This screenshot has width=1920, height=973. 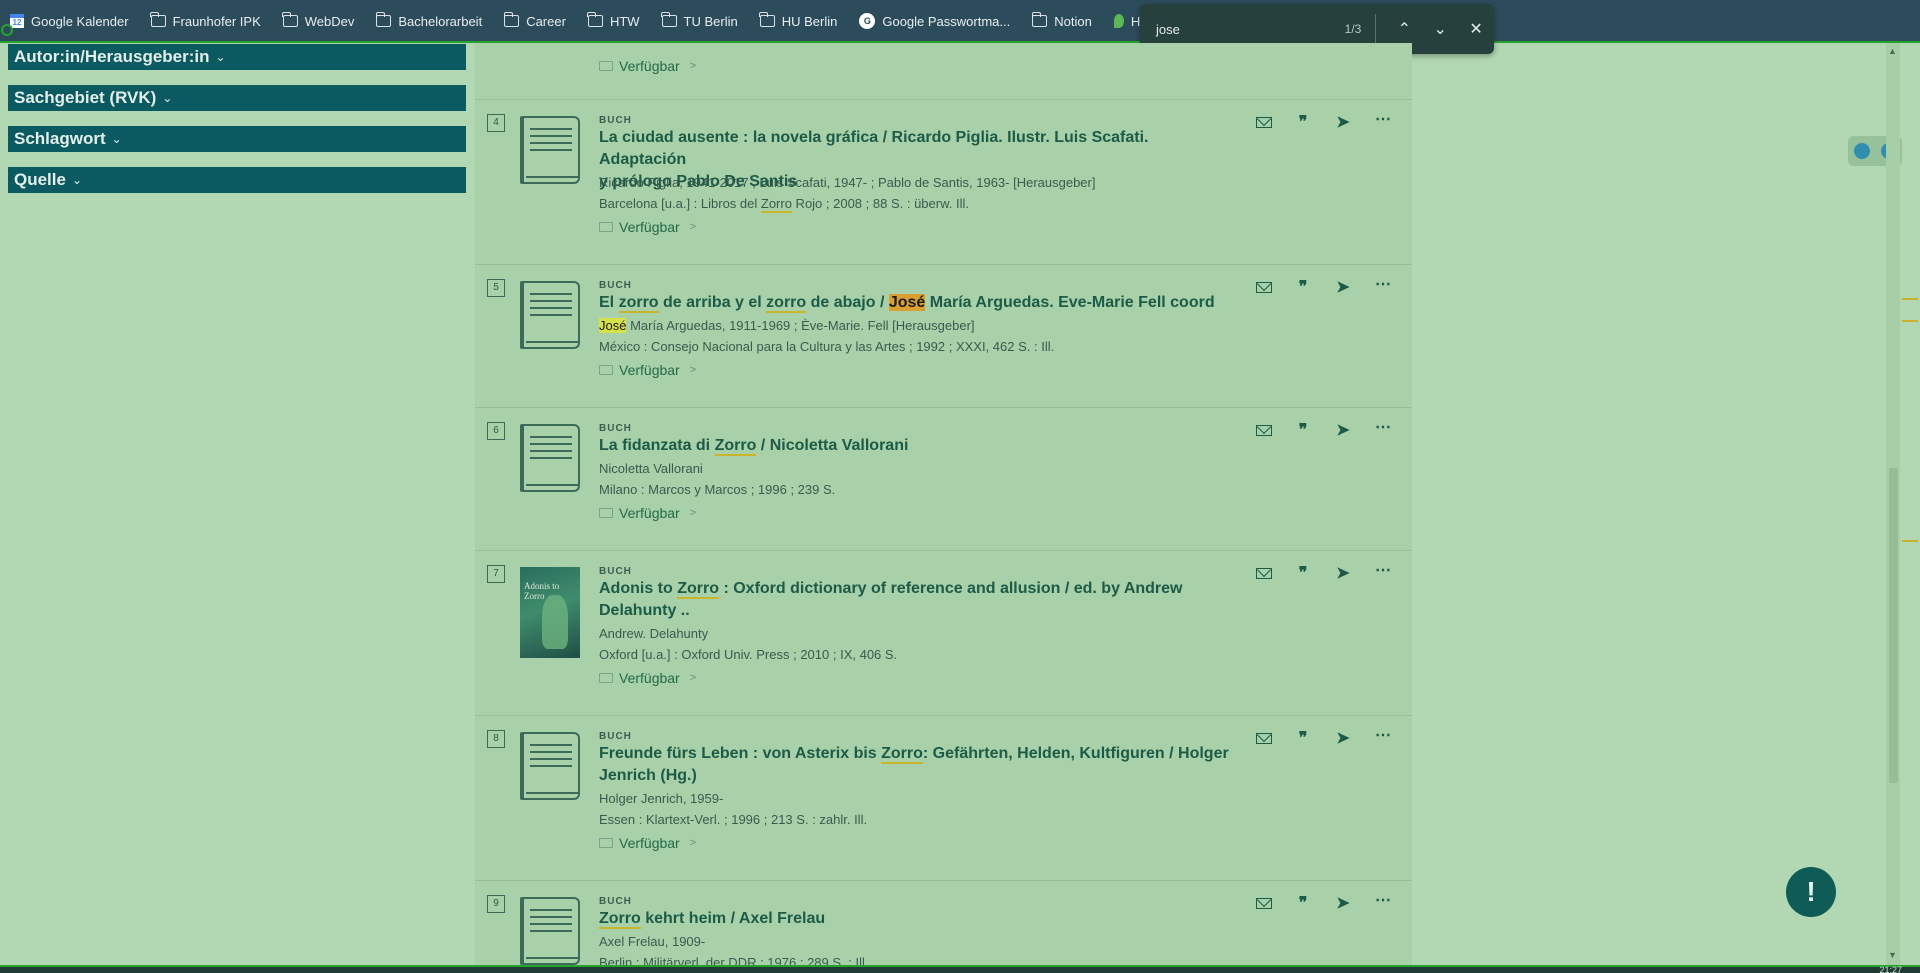 I want to click on result-number: 9, so click(x=496, y=904).